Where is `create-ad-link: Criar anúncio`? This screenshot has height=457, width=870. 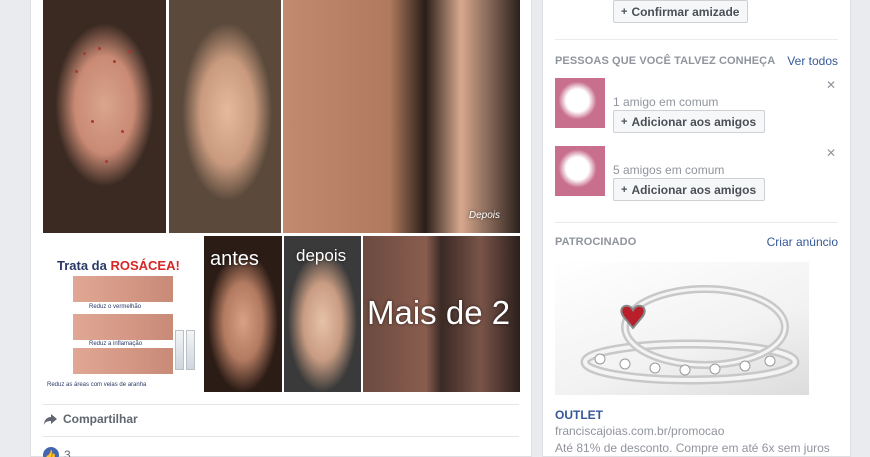
create-ad-link: Criar anúncio is located at coordinates (802, 242).